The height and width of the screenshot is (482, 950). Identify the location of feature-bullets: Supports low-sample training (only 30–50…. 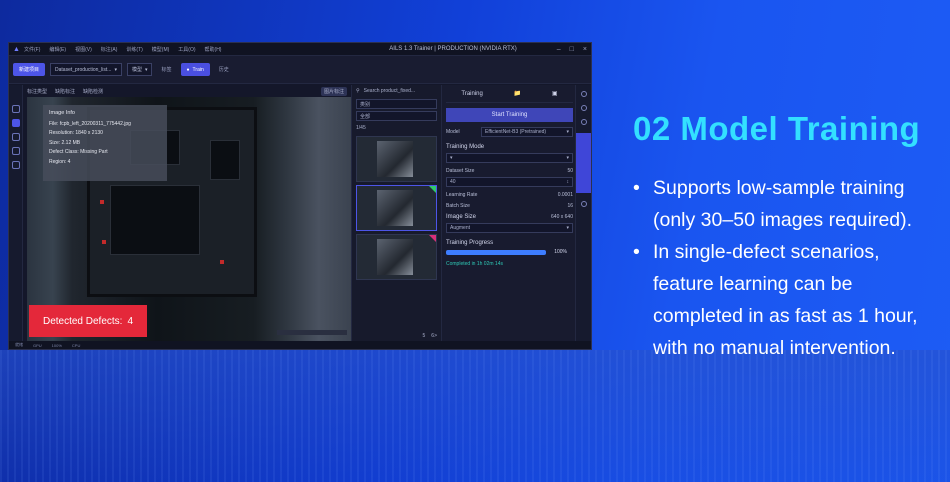
(788, 268).